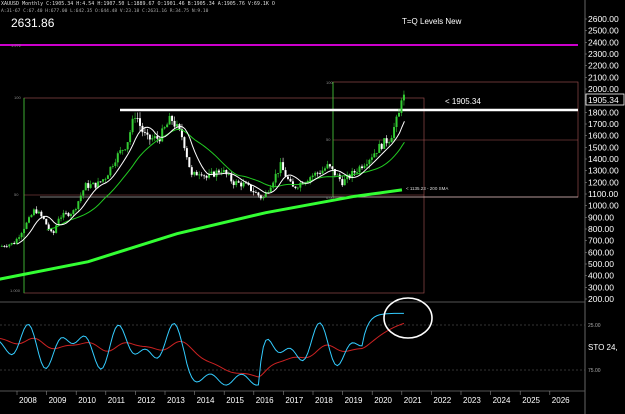  What do you see at coordinates (87, 400) in the screenshot?
I see `time-tick-label: 2010` at bounding box center [87, 400].